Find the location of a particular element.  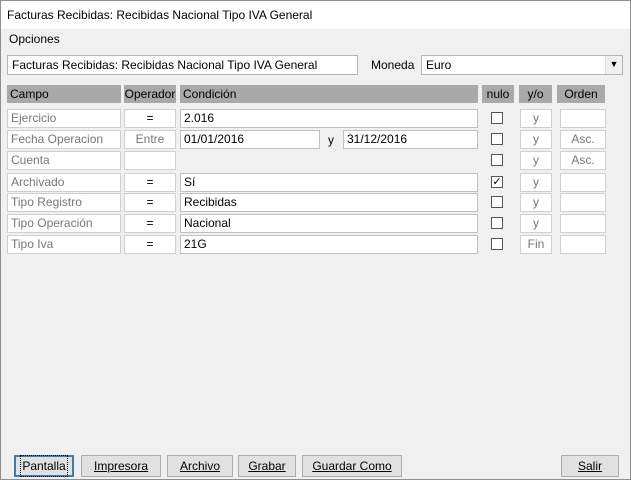

row-yo: Fin is located at coordinates (536, 244).